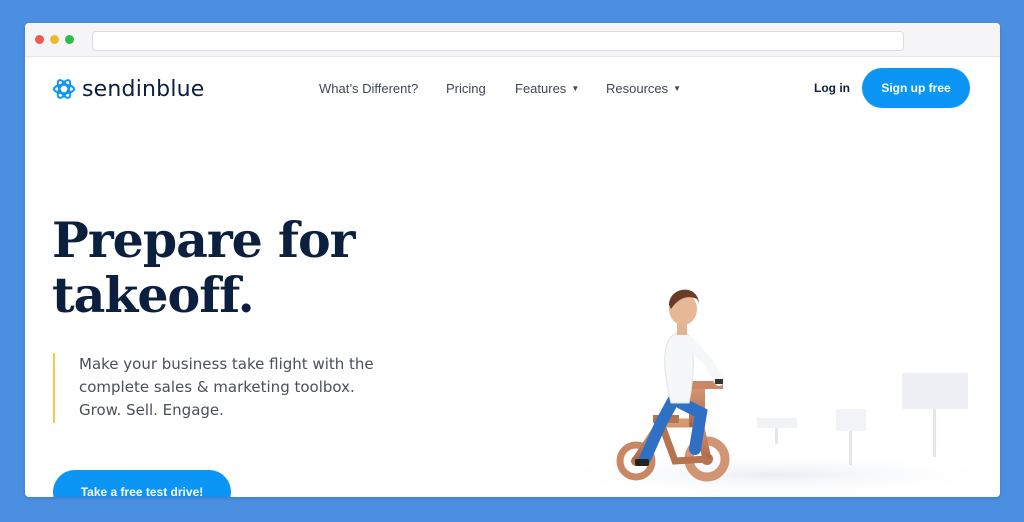 This screenshot has height=522, width=1024. Describe the element at coordinates (151, 410) in the screenshot. I see `subtext-line: Grow. Sell. Engage.` at that location.